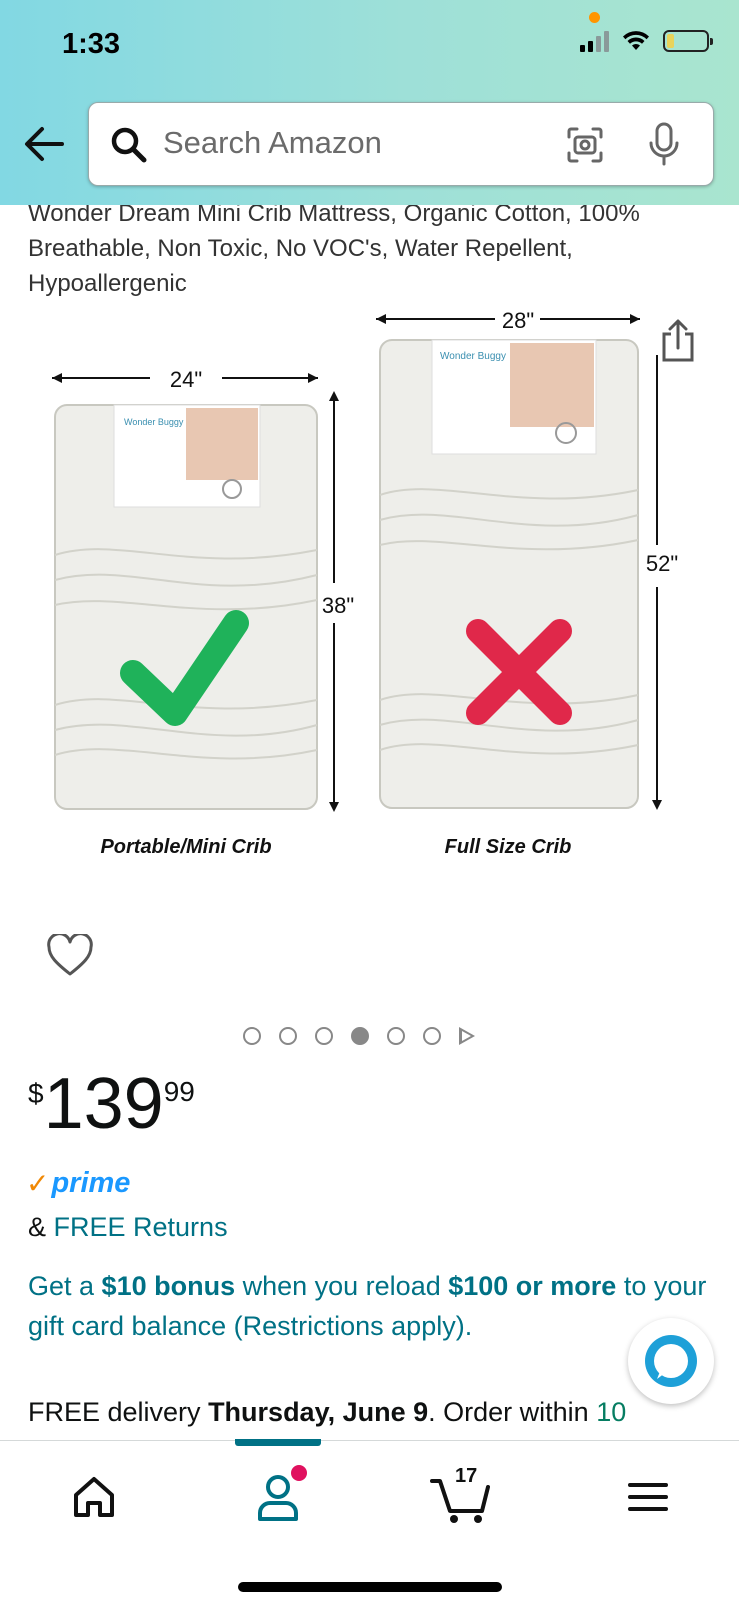 Image resolution: width=739 pixels, height=1600 pixels. I want to click on alexa-button, so click(671, 1361).